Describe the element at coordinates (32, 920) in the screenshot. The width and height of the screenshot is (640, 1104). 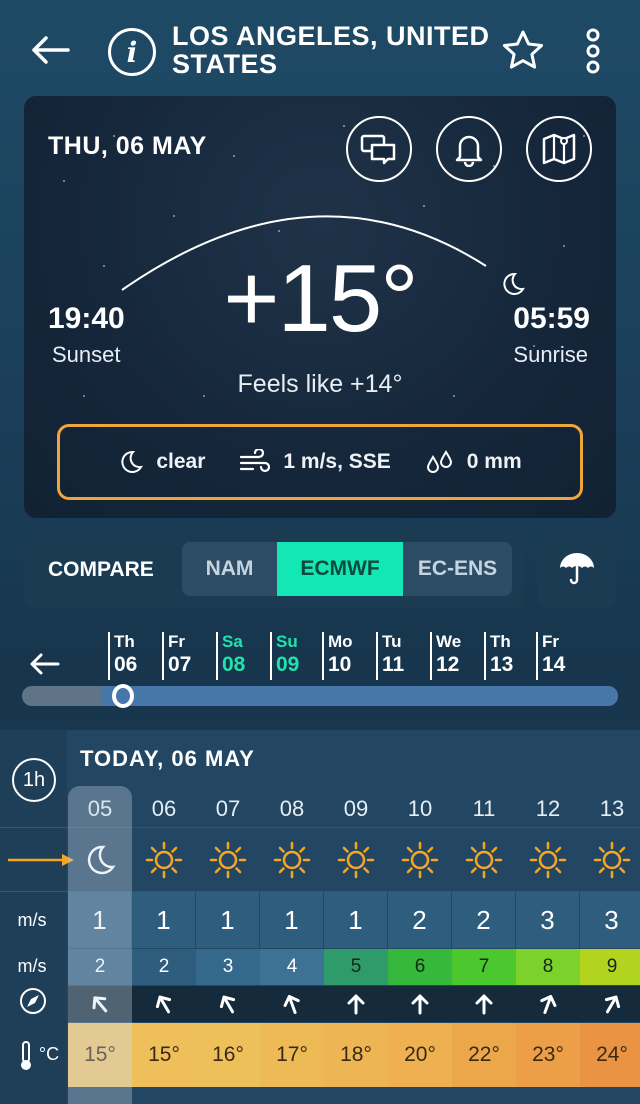
I see `wind-unit-label: m/s` at that location.